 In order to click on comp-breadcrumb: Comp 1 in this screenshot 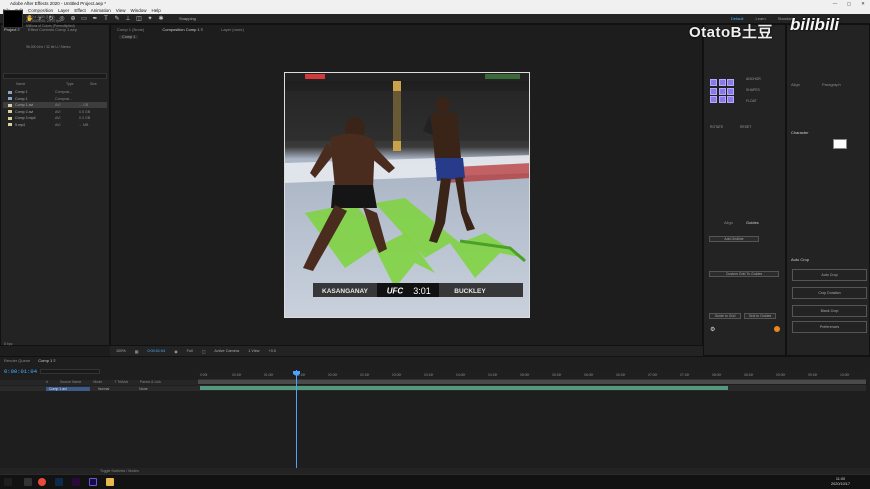, I will do `click(129, 37)`.